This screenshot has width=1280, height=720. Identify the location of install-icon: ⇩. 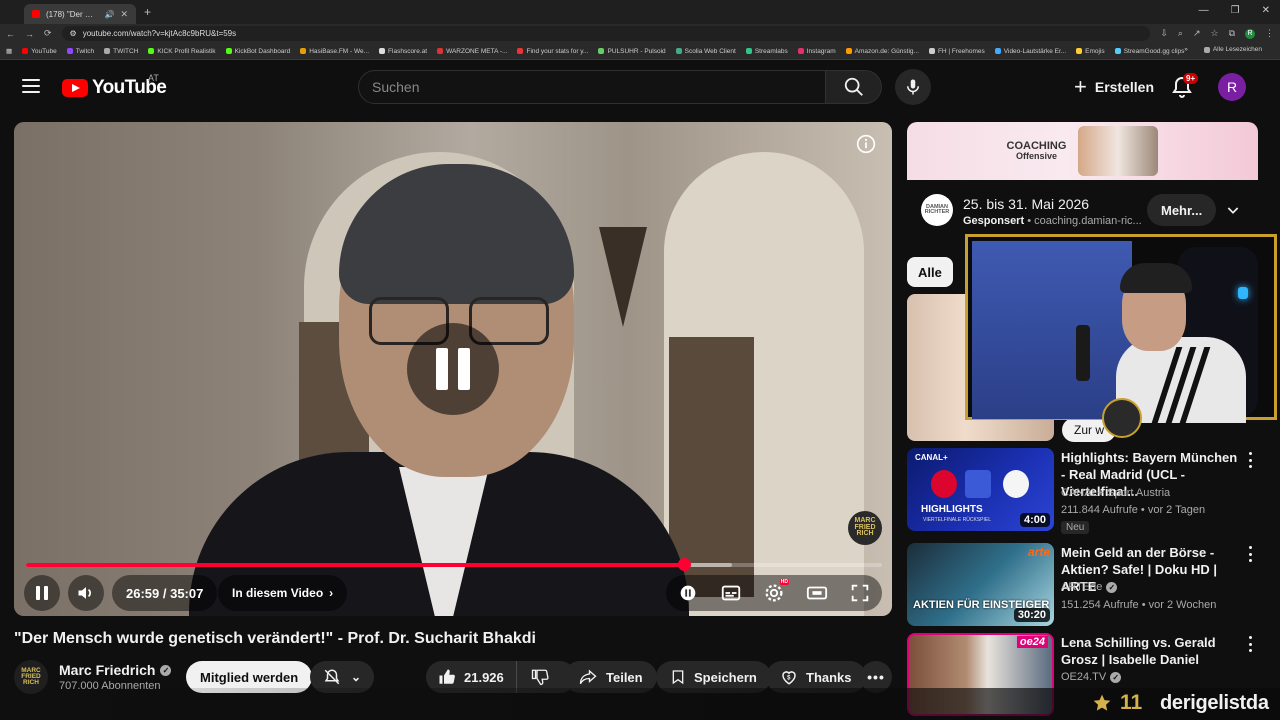
(1164, 33).